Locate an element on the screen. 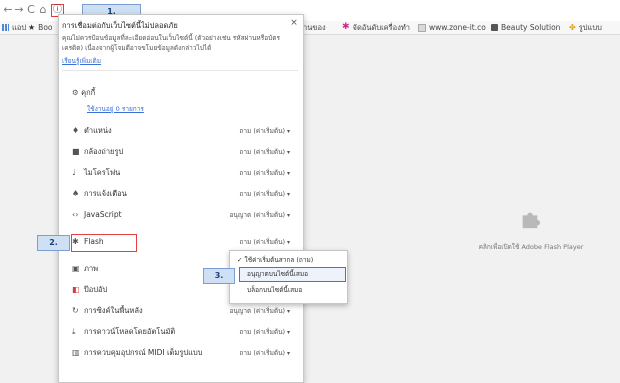 This screenshot has height=383, width=620. bookmark-label: จัดอันดับเครื่องทำ is located at coordinates (381, 27).